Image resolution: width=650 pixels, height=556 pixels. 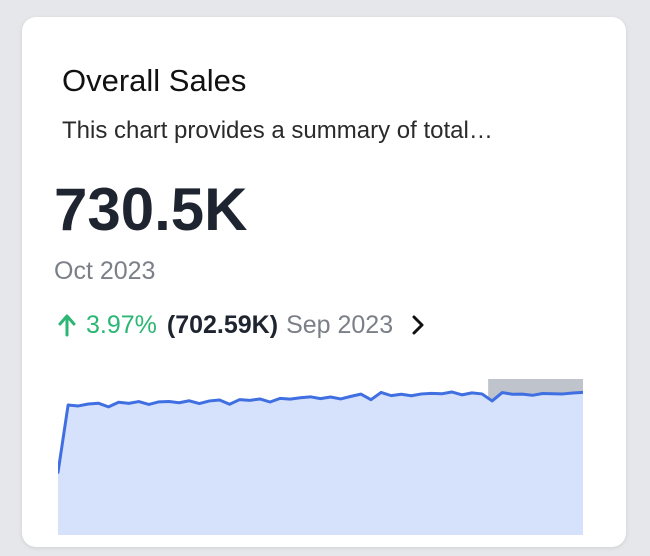 I want to click on previous-period: Sep 2023, so click(x=340, y=325).